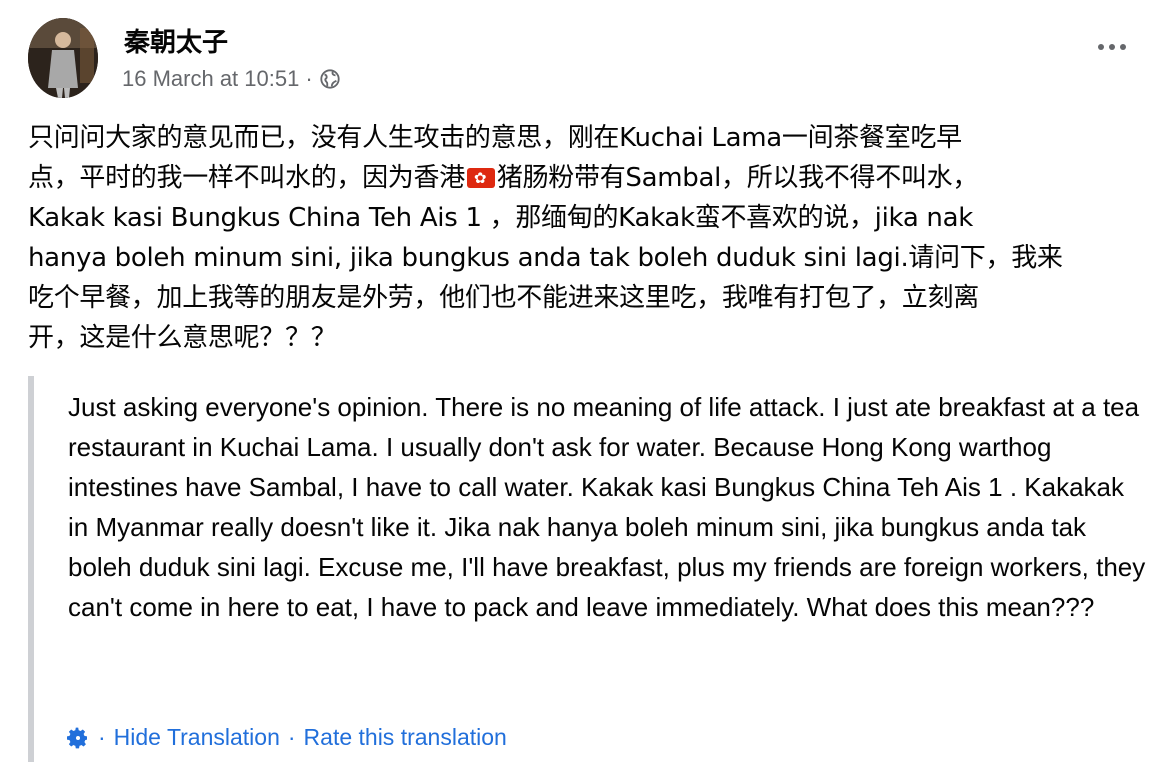 The height and width of the screenshot is (778, 1162). I want to click on hong-kong-flag-icon, so click(480, 178).